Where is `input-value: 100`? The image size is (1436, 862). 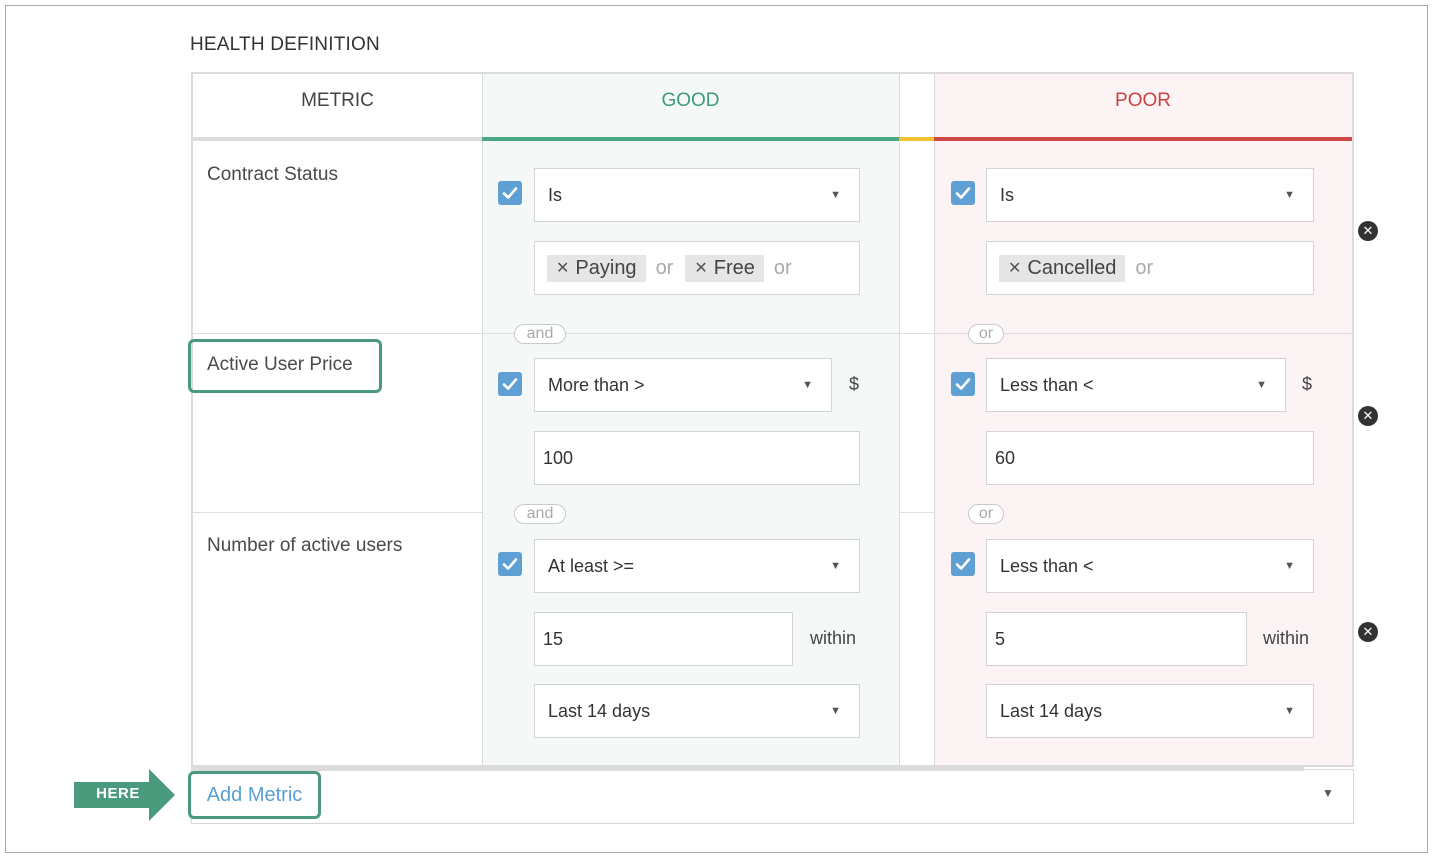
input-value: 100 is located at coordinates (558, 457).